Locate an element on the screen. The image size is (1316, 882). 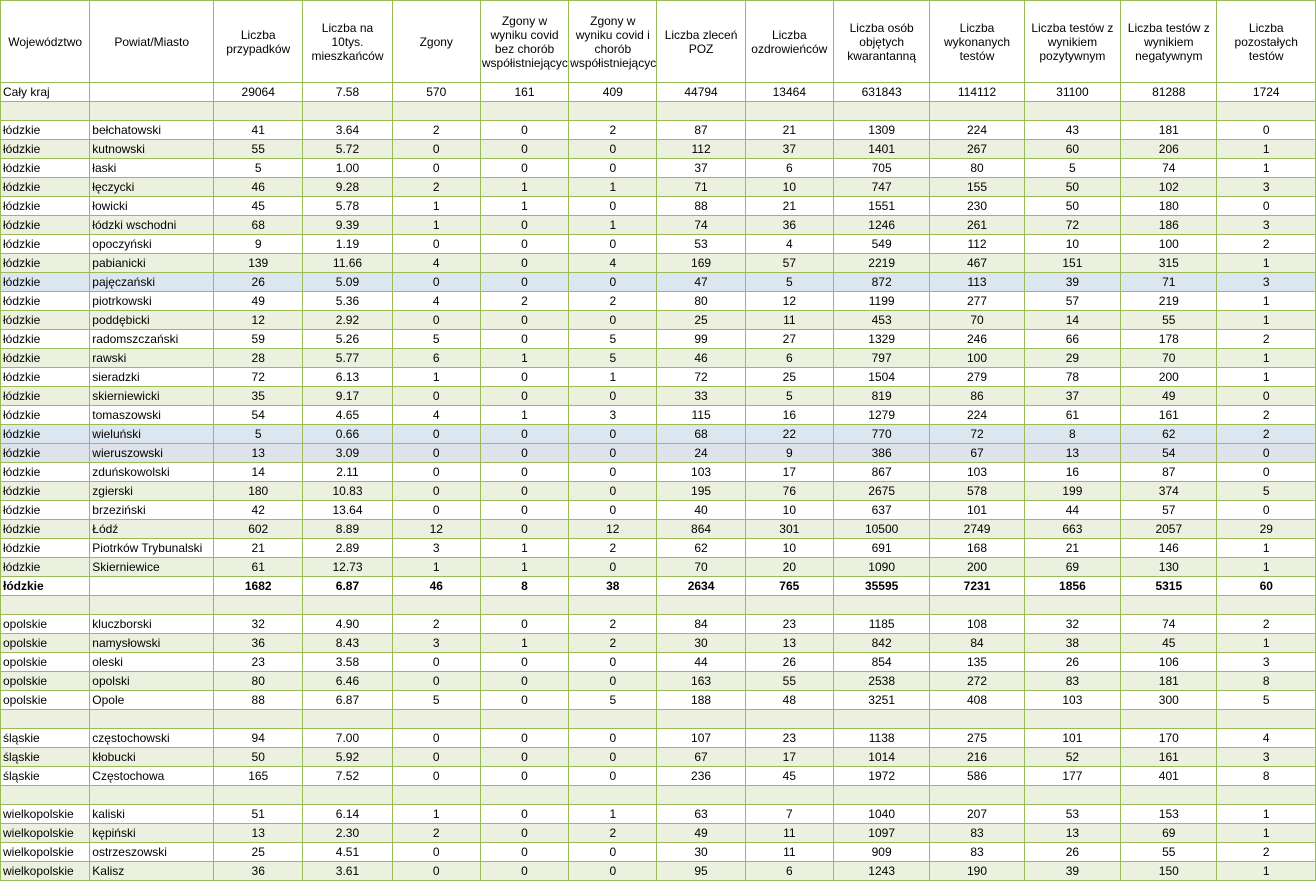
table-cell: 11 is located at coordinates (789, 852).